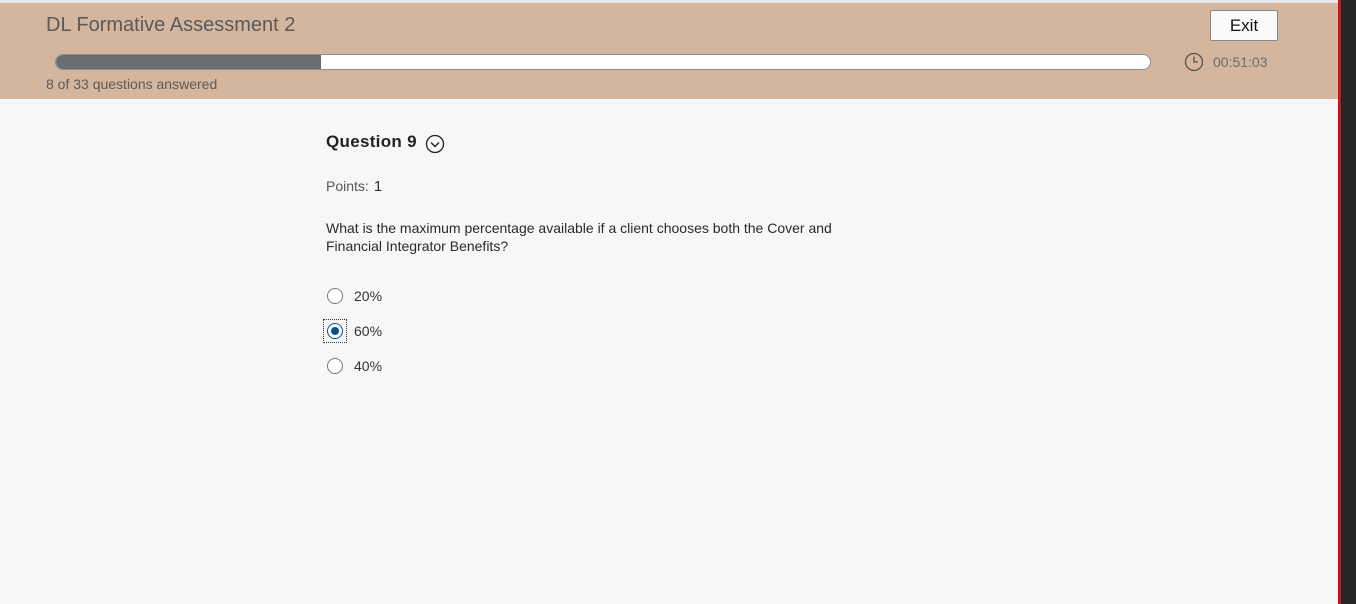 This screenshot has height=604, width=1356. Describe the element at coordinates (368, 365) in the screenshot. I see `answer-option-label: 40%` at that location.